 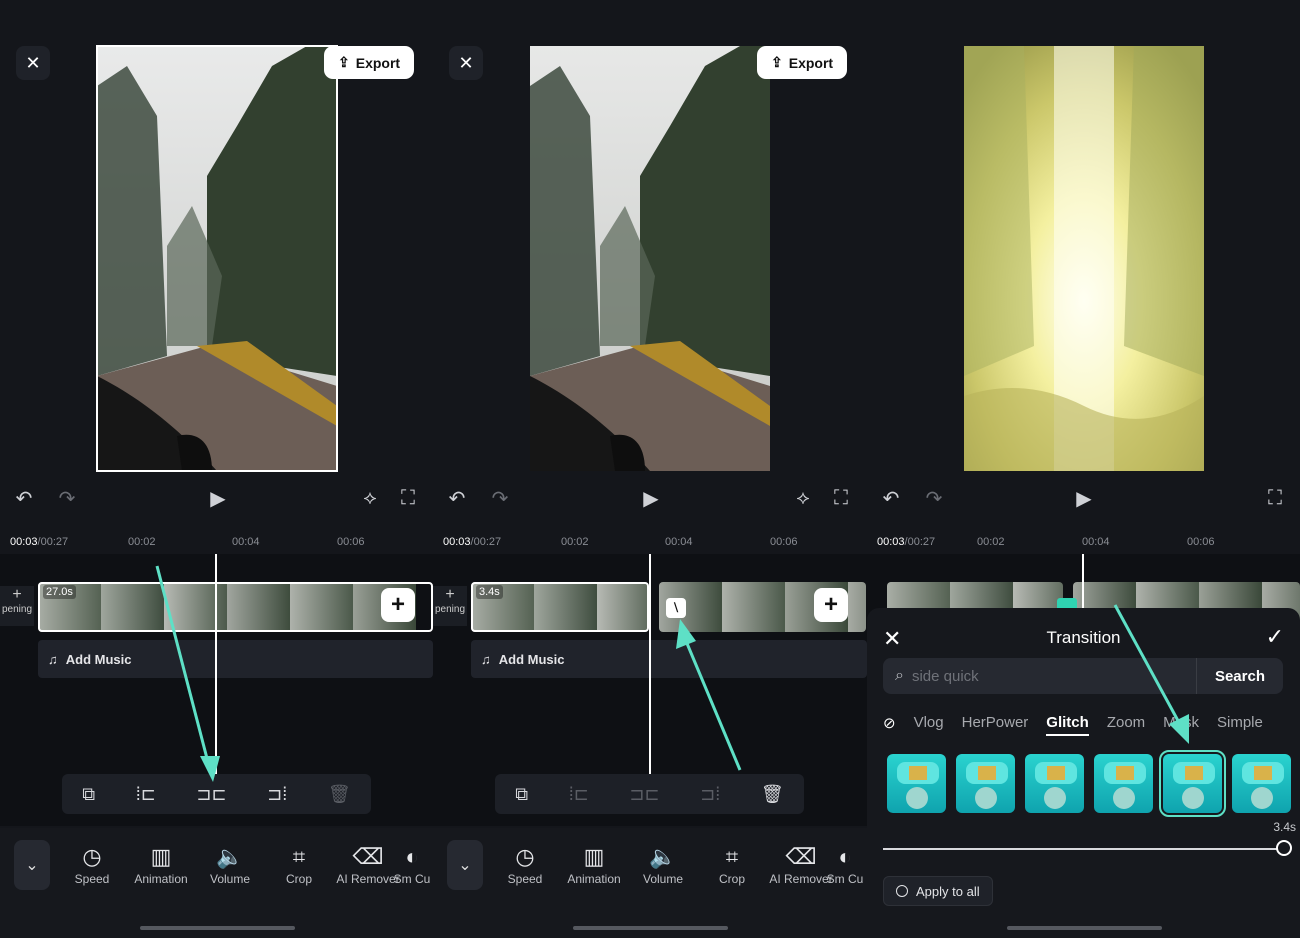 I want to click on apply-to-all-button: Apply to all, so click(x=938, y=891).